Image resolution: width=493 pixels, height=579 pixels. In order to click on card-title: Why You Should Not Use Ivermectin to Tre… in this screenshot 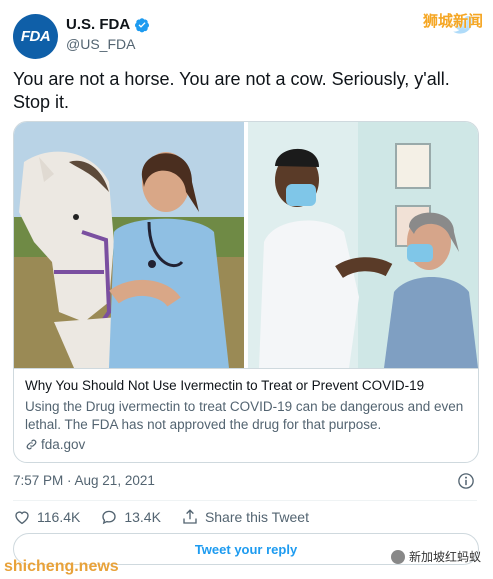, I will do `click(245, 385)`.